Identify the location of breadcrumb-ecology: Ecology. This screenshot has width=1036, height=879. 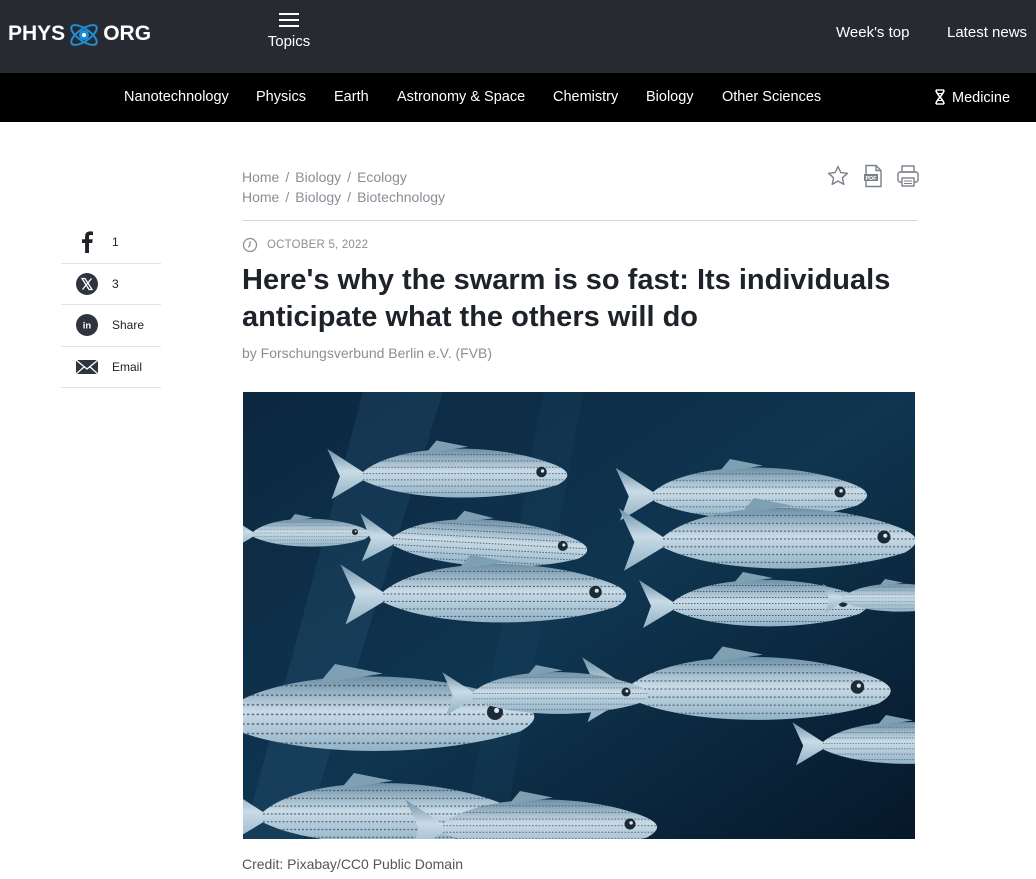
(382, 177).